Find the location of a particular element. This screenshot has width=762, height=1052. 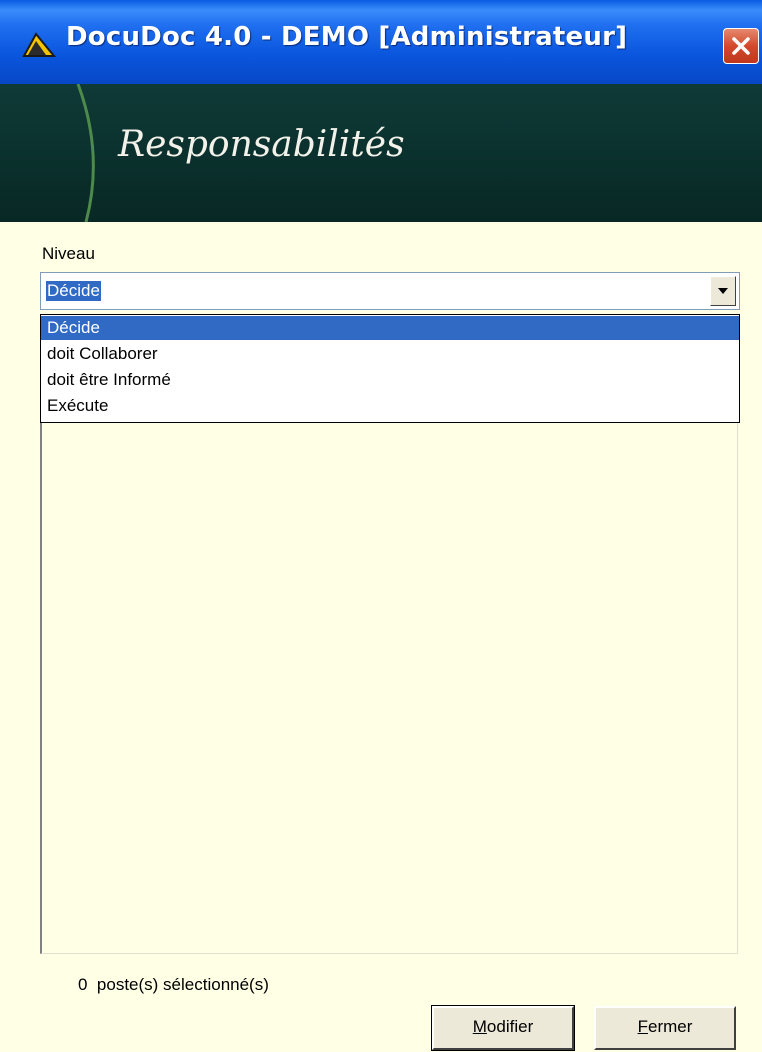

option-doit-collaborer: doit Collaborer is located at coordinates (390, 354).